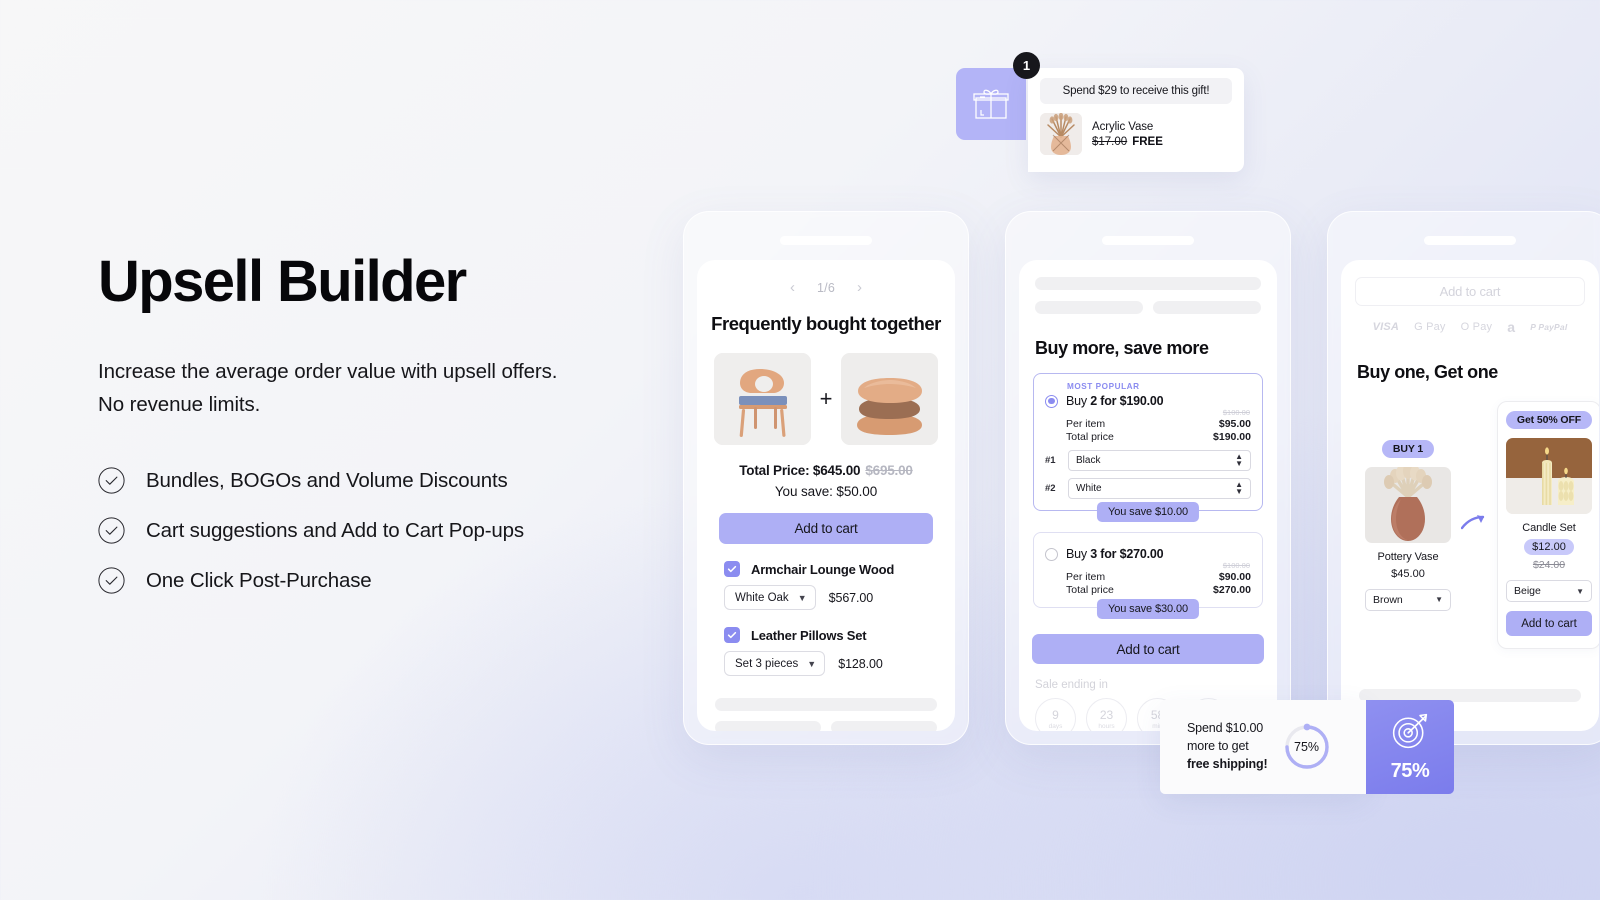  What do you see at coordinates (826, 491) in the screenshot?
I see `bundle-savings: You save: $50.00` at bounding box center [826, 491].